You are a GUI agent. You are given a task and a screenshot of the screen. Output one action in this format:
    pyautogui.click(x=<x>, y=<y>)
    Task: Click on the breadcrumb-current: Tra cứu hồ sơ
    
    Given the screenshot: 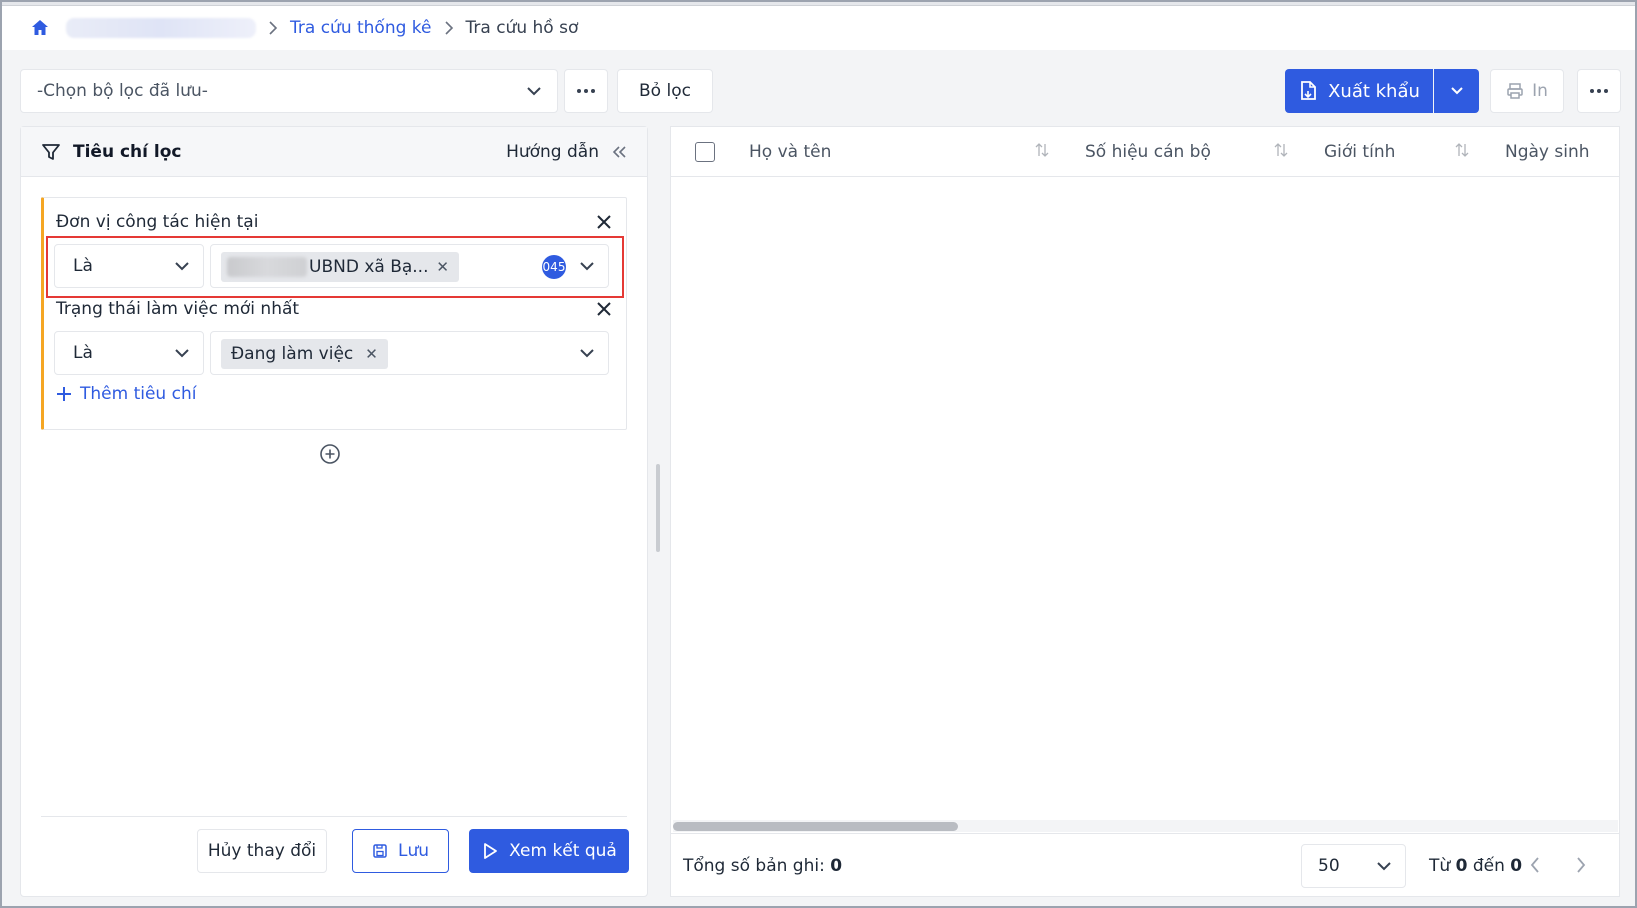 What is the action you would take?
    pyautogui.click(x=522, y=28)
    